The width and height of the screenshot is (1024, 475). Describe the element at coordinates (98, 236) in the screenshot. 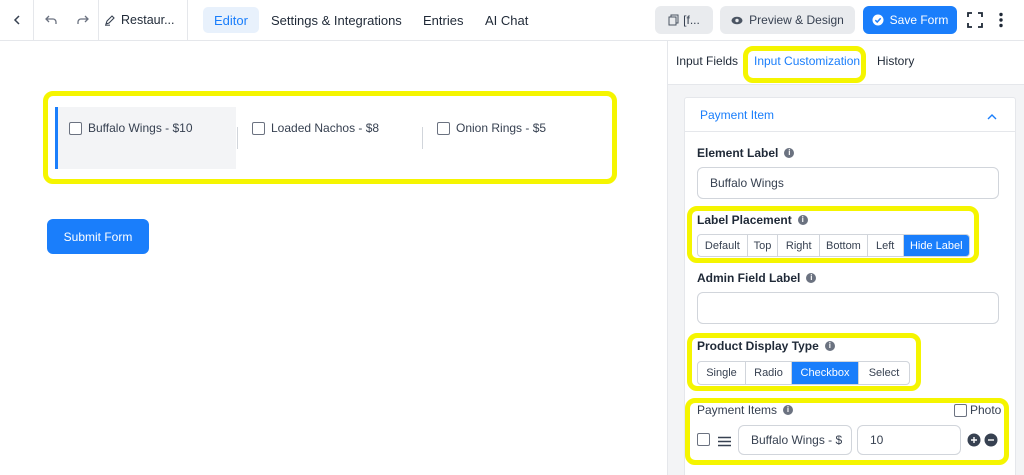

I see `submit-form-button: Submit Form` at that location.